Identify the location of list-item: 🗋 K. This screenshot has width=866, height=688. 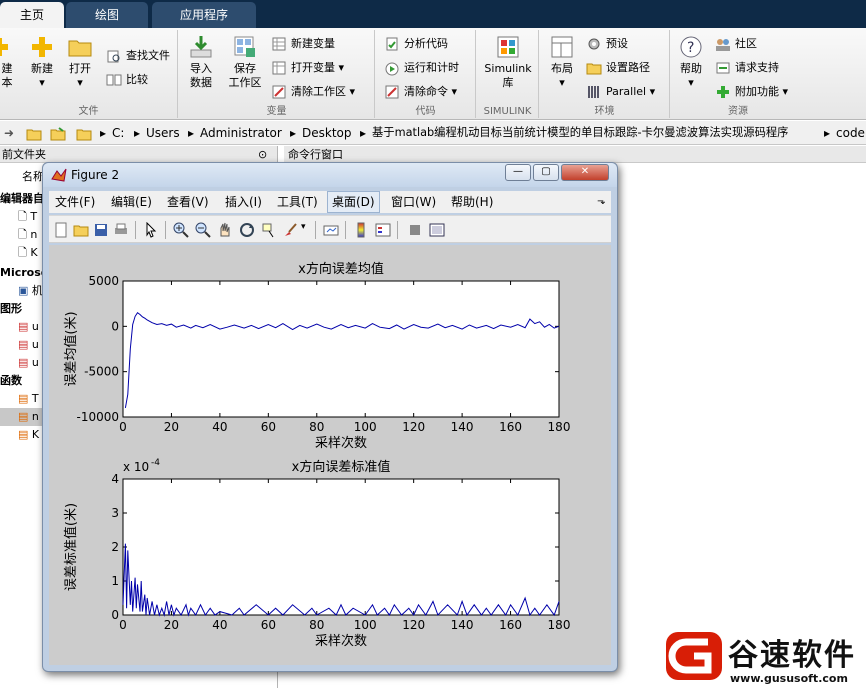
(28, 253).